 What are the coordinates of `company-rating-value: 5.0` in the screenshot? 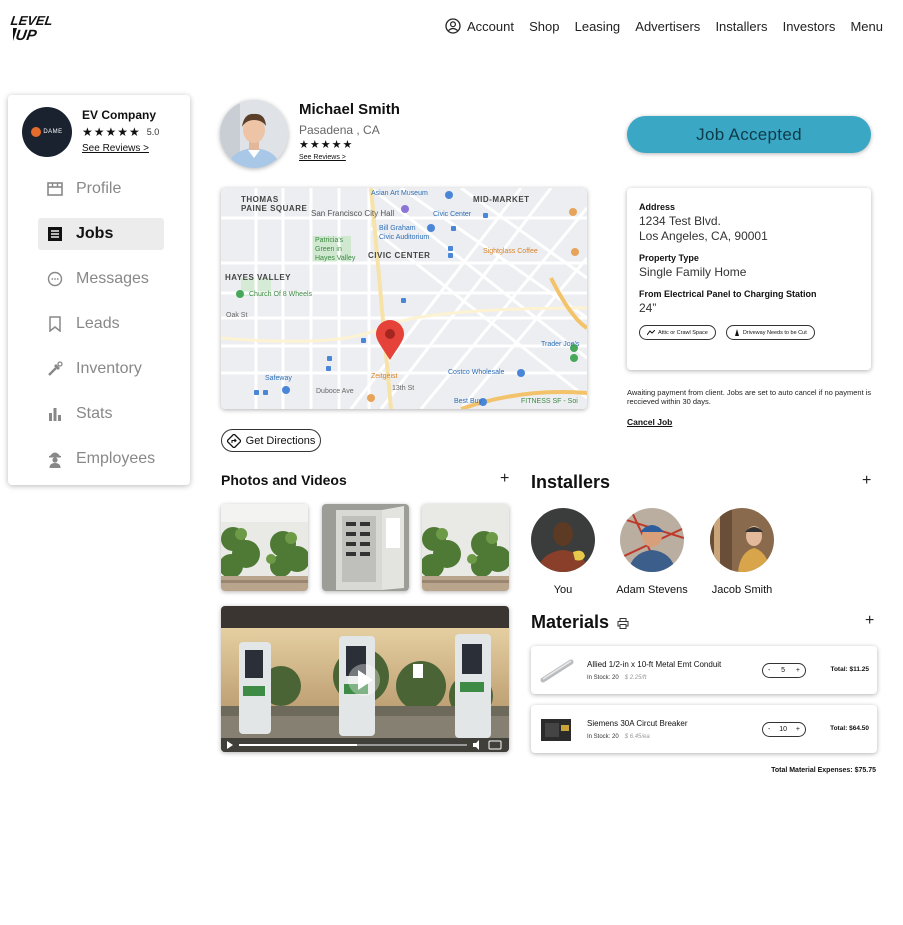 It's located at (153, 132).